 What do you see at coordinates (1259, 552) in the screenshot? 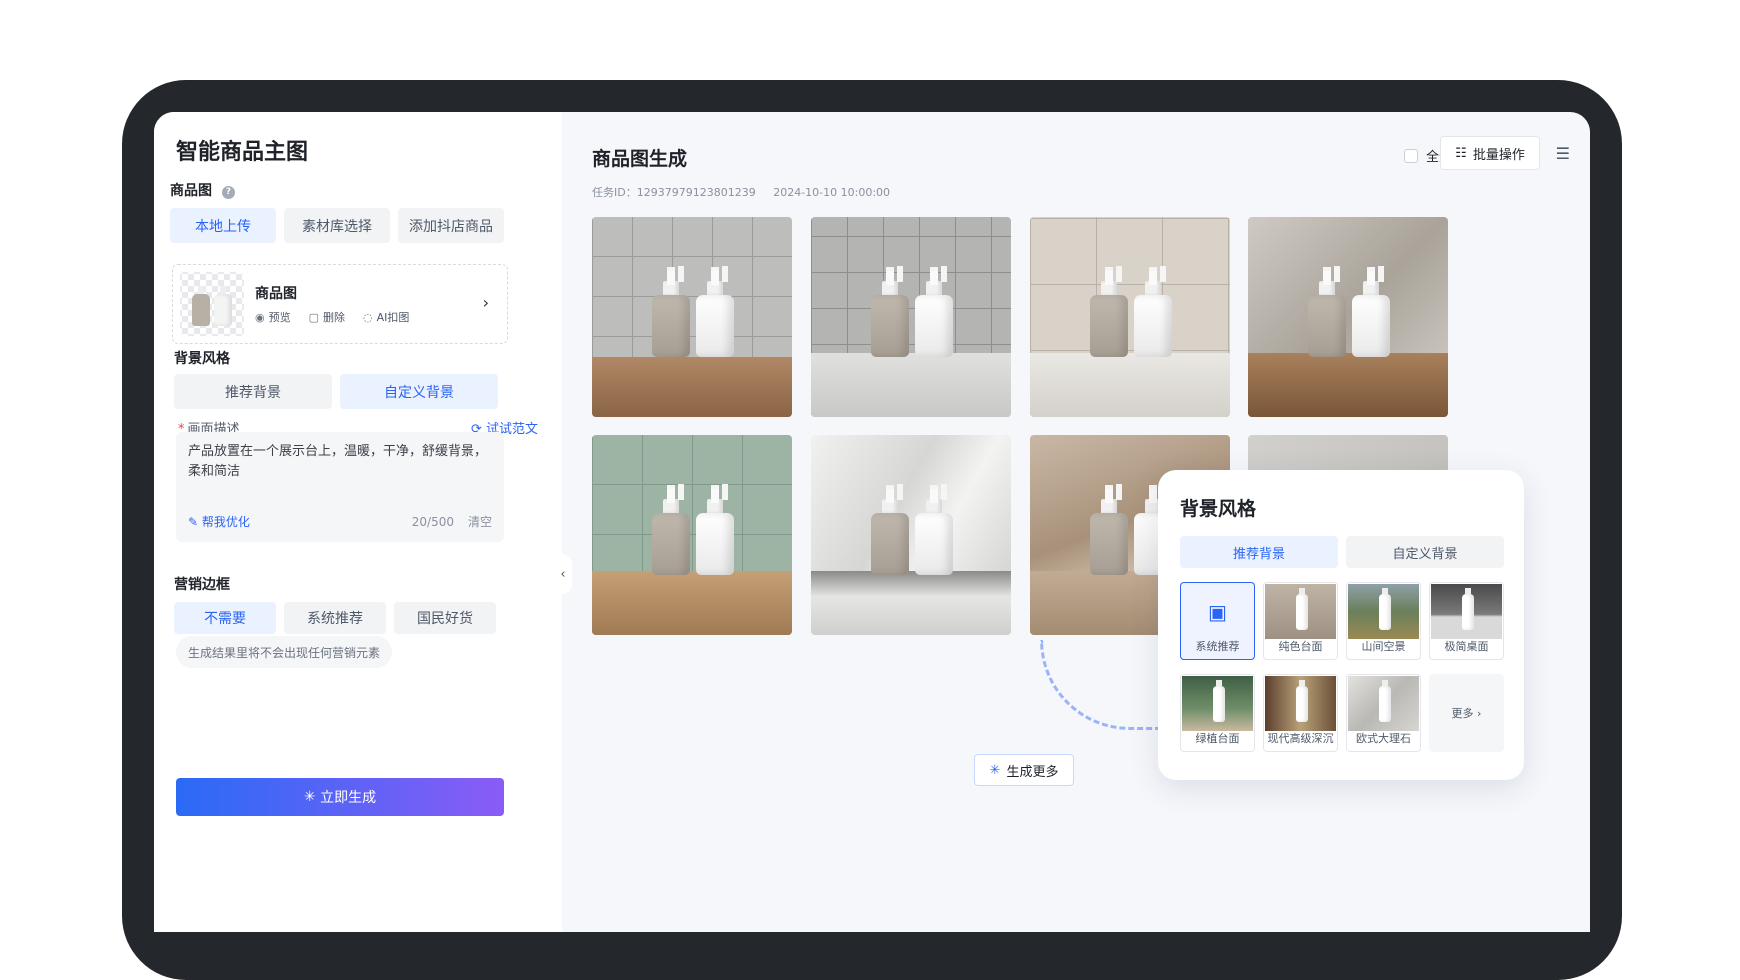
I see `popup-tab-recommended: 推荐背景` at bounding box center [1259, 552].